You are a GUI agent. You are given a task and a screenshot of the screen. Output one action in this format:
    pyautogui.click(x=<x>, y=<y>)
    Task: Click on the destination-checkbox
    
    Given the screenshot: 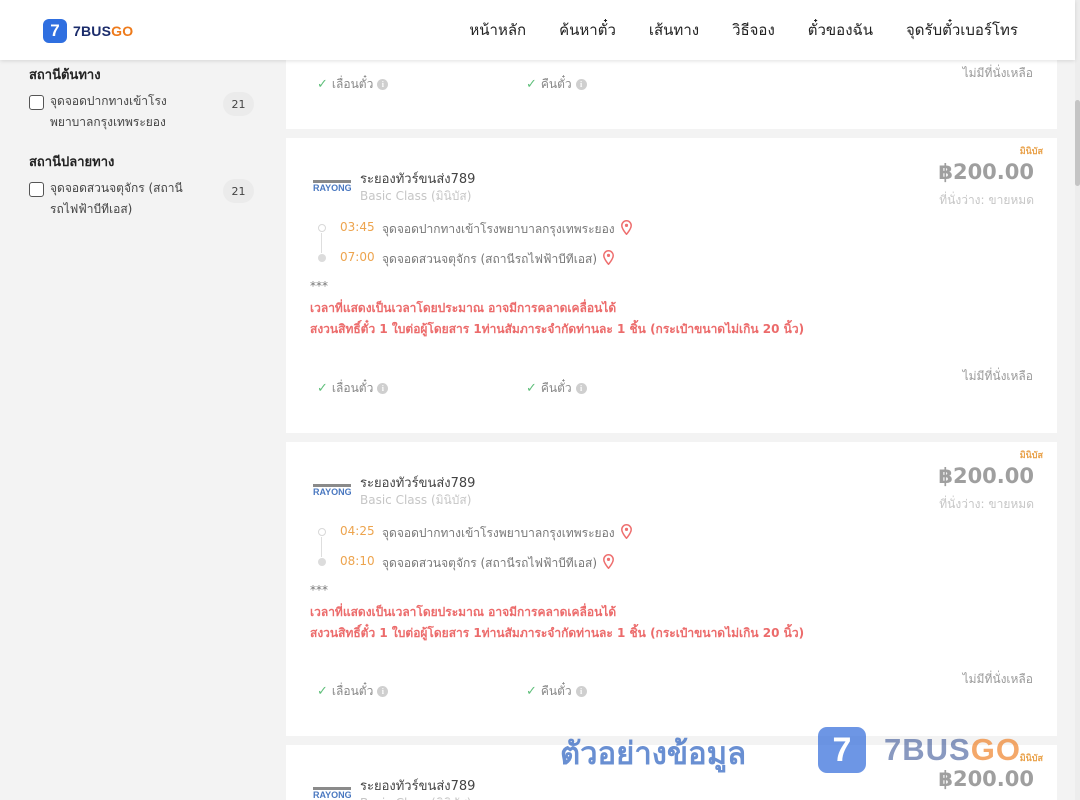 What is the action you would take?
    pyautogui.click(x=36, y=189)
    